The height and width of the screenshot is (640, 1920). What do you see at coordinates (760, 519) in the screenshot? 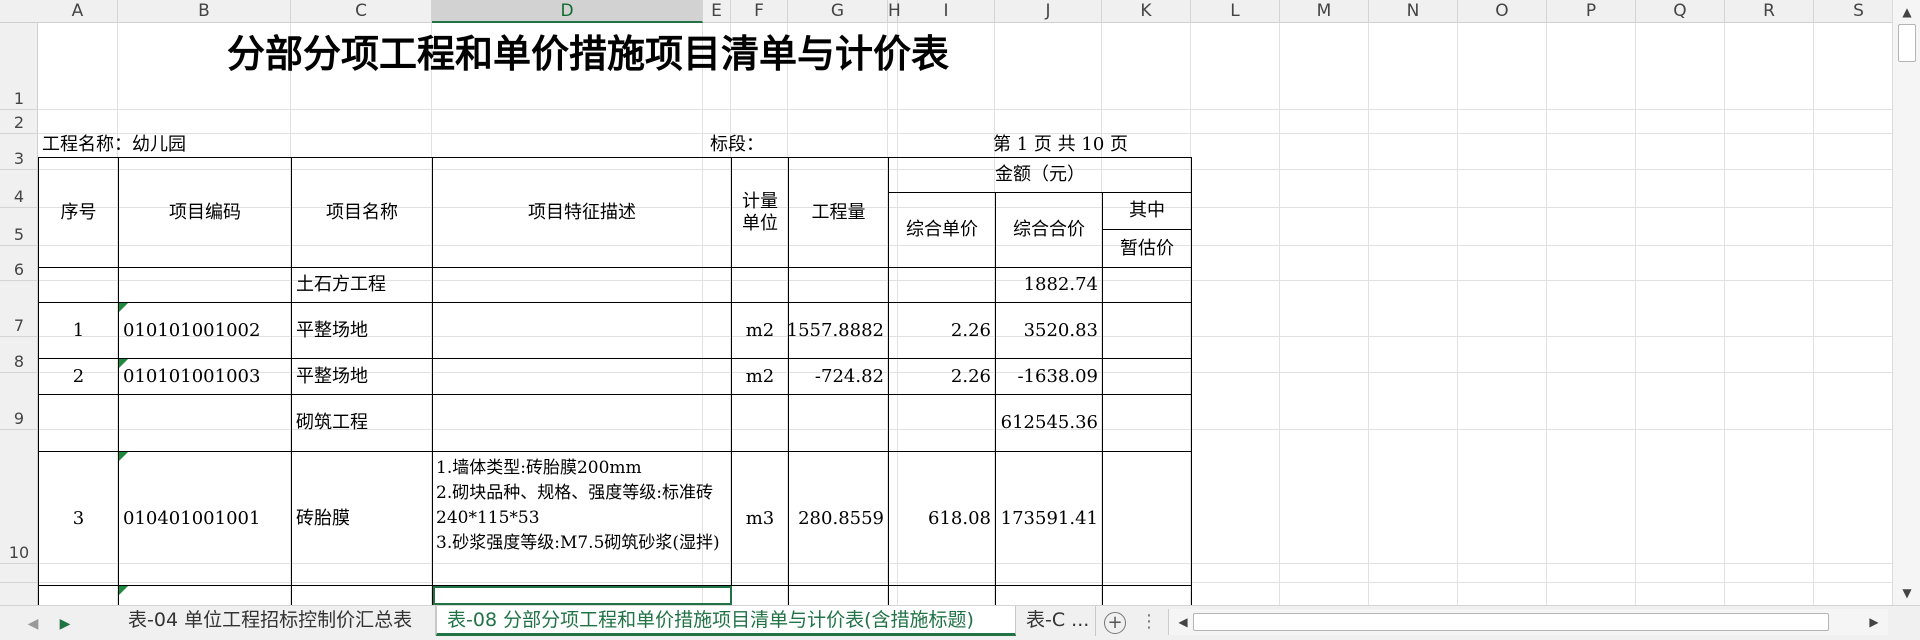
I see `r10-unit: m3` at bounding box center [760, 519].